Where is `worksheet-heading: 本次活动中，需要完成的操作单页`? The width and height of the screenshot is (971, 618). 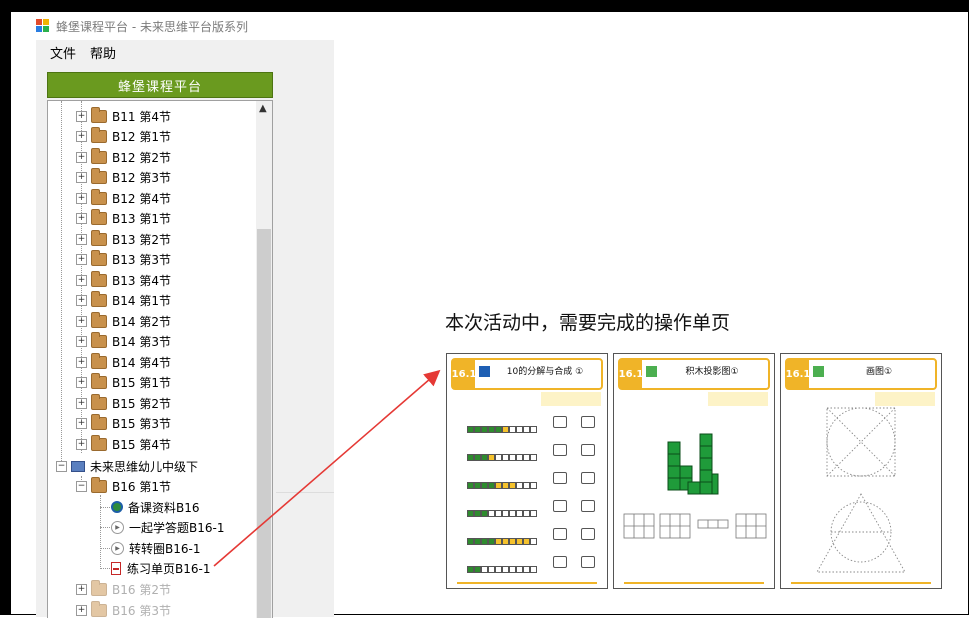
worksheet-heading: 本次活动中，需要完成的操作单页 is located at coordinates (587, 321).